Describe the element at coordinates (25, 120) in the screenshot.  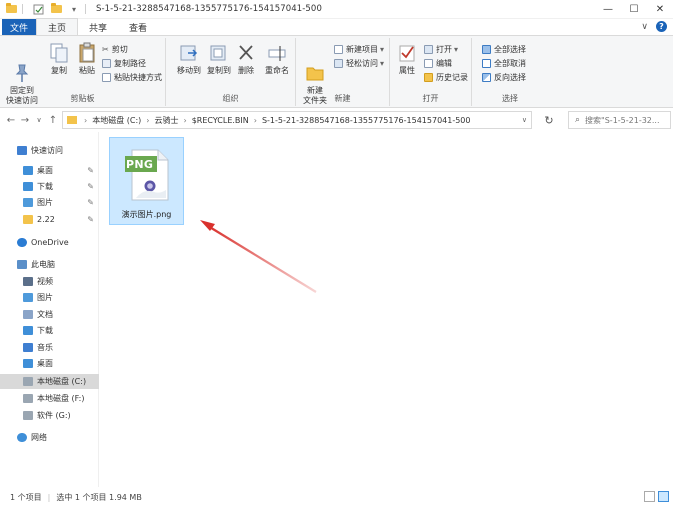
I see `forward-arrow-icon: →` at that location.